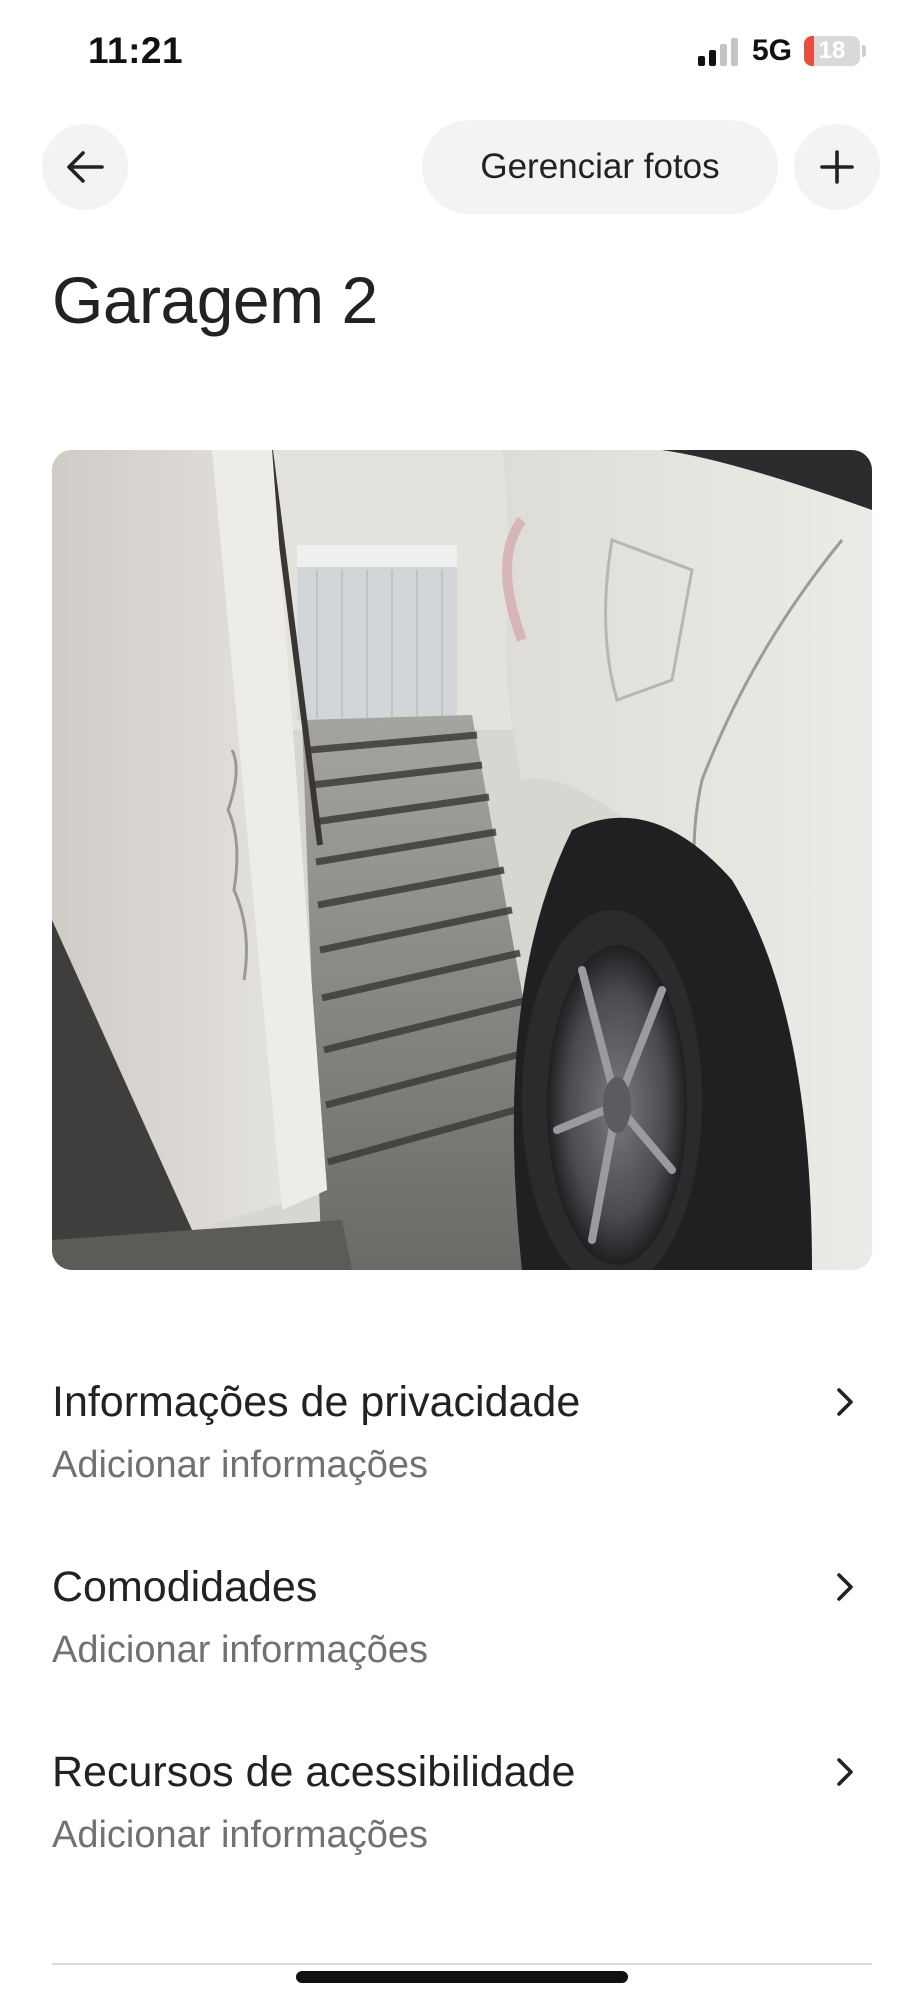 This screenshot has height=2000, width=924. What do you see at coordinates (185, 1587) in the screenshot?
I see `section-title: Comodidades` at bounding box center [185, 1587].